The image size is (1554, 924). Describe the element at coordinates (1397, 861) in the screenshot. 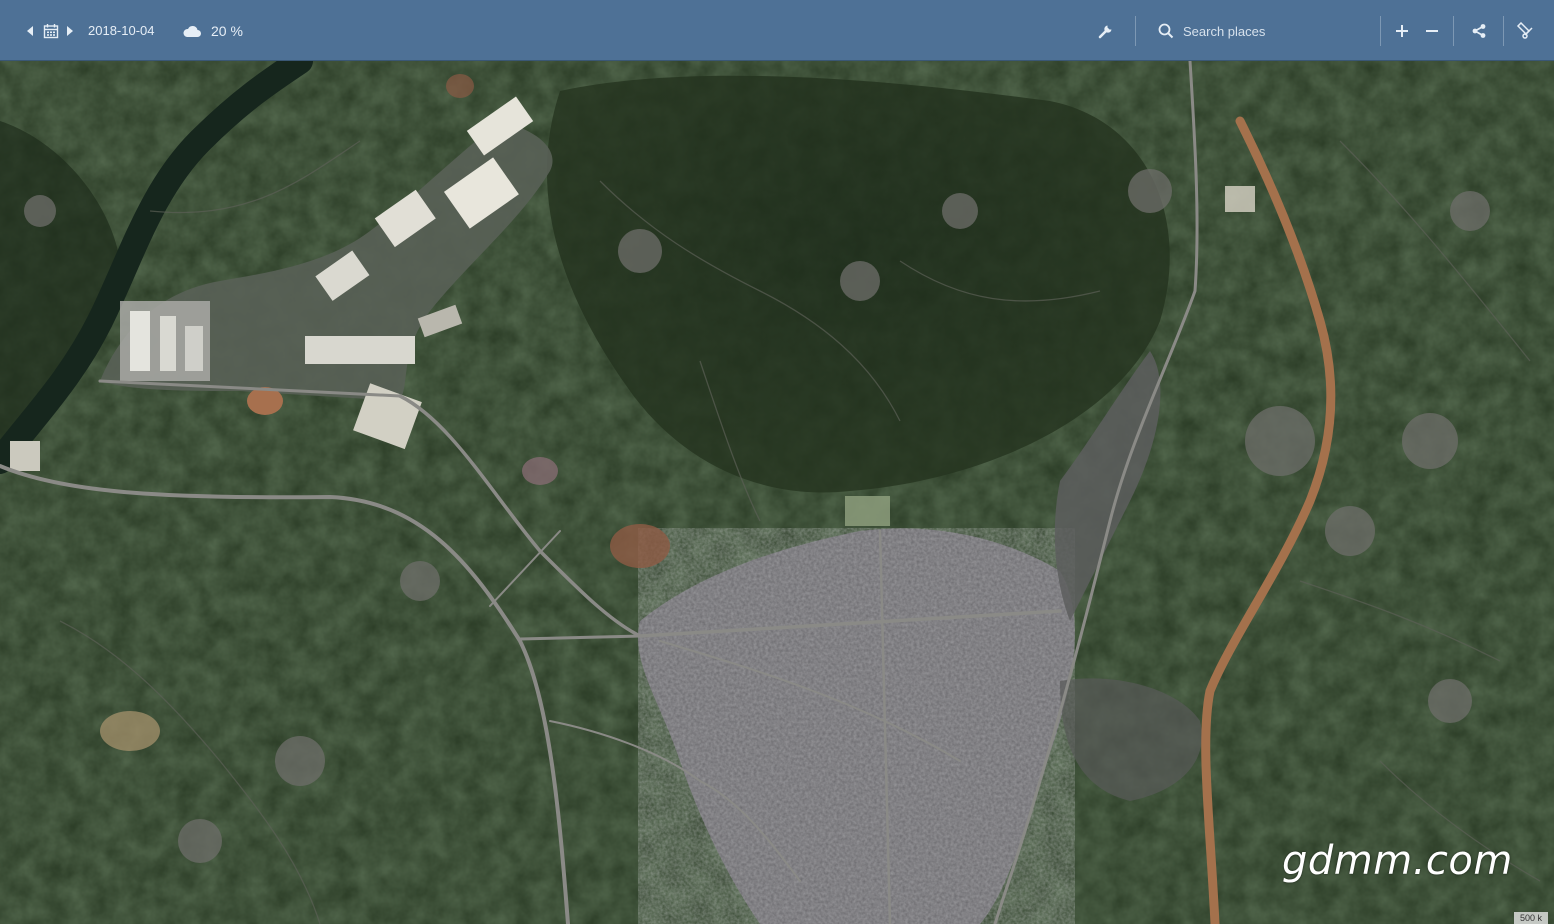

I see `watermark-text: gdmm.com` at that location.